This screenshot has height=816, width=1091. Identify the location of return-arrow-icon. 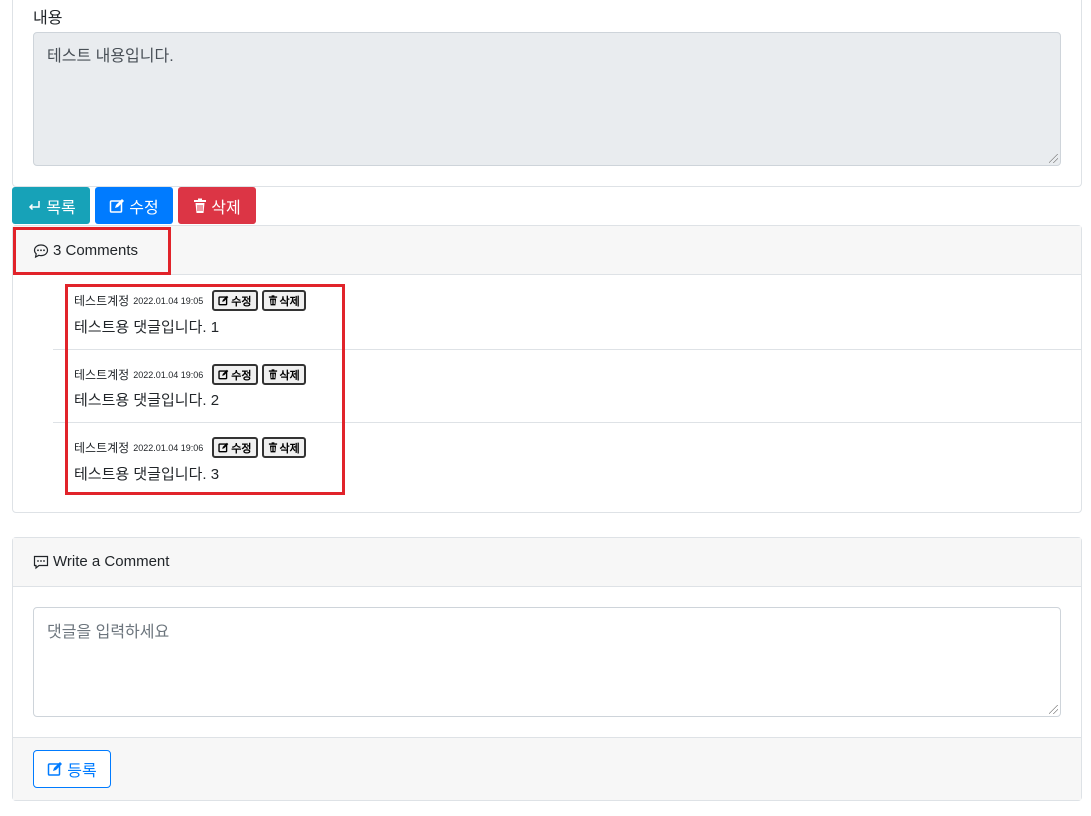
(34, 206).